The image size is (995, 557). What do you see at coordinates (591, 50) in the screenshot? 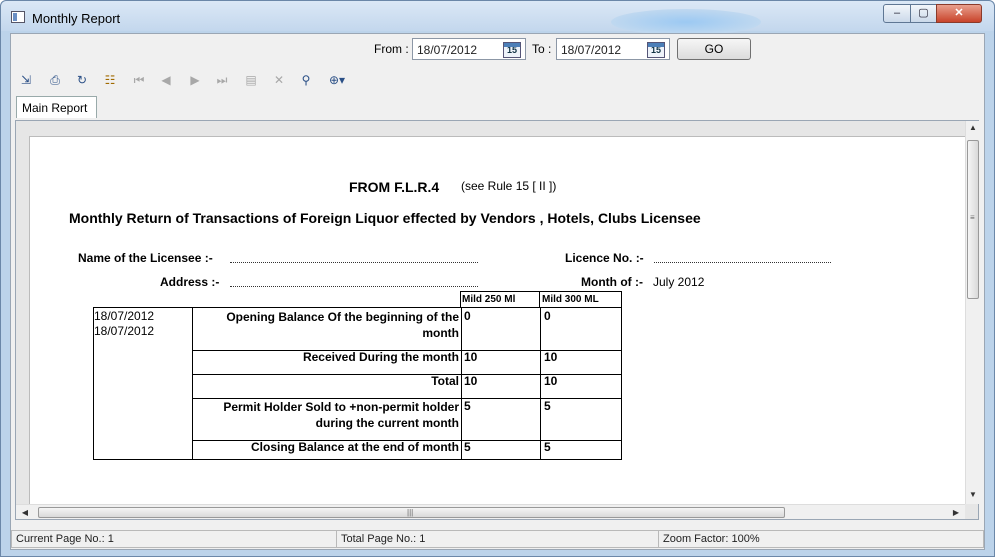
I see `to-date-value: 18/07/2012` at bounding box center [591, 50].